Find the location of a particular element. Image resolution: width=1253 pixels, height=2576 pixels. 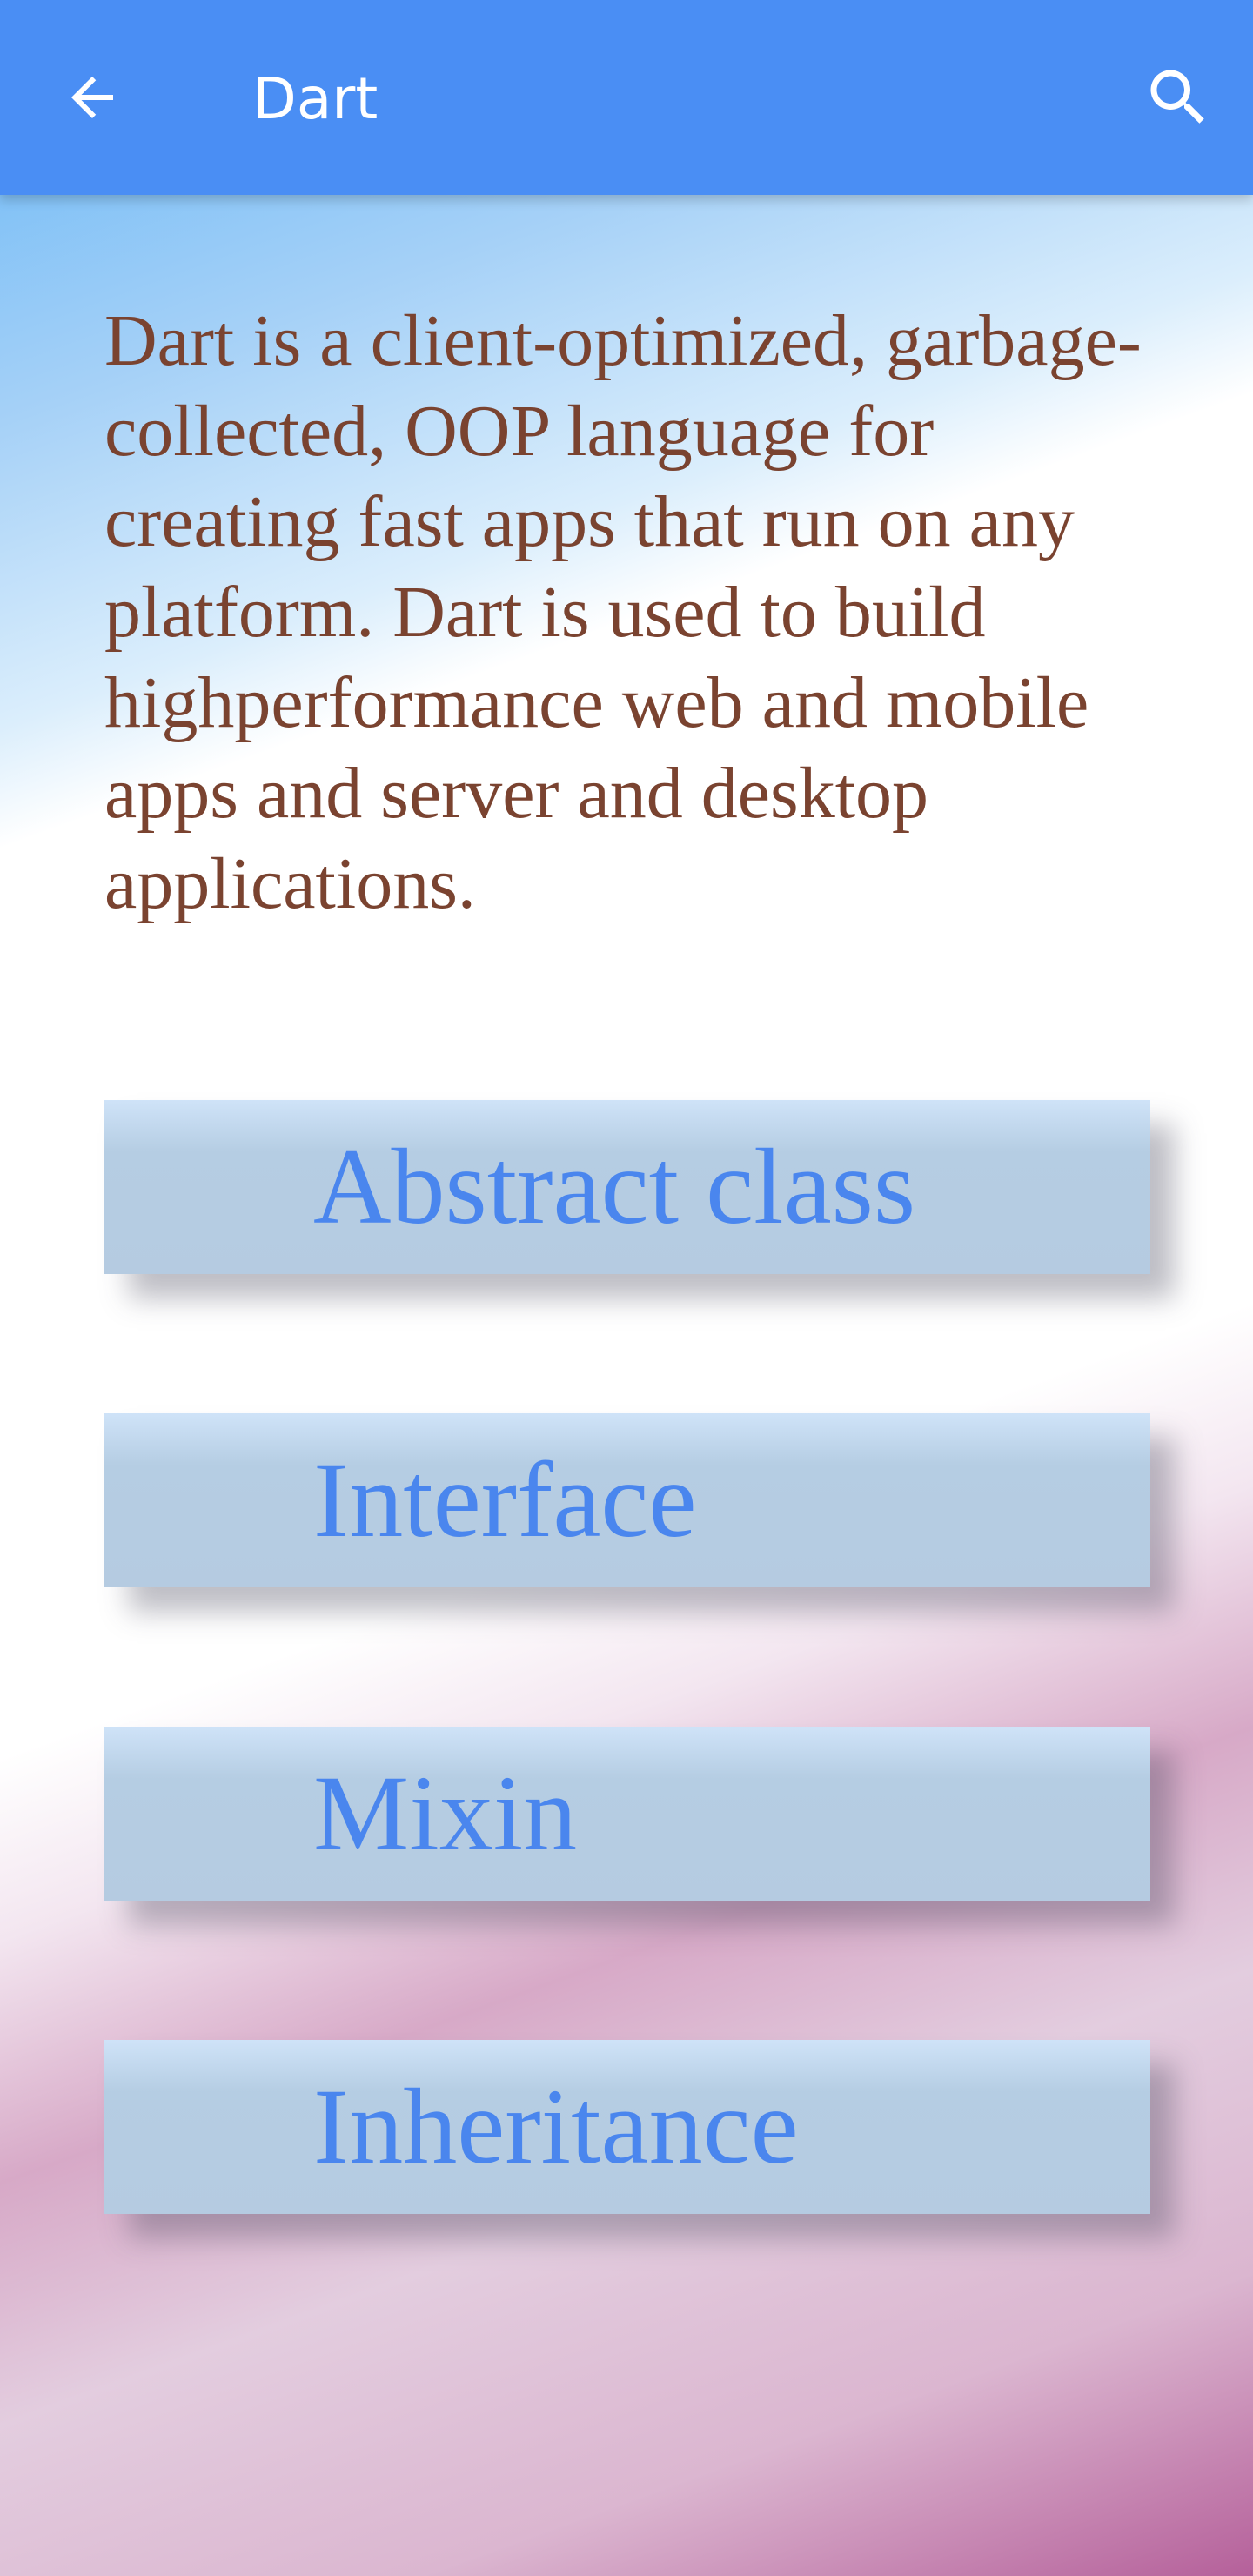

interface-label: Interface is located at coordinates (505, 1500).